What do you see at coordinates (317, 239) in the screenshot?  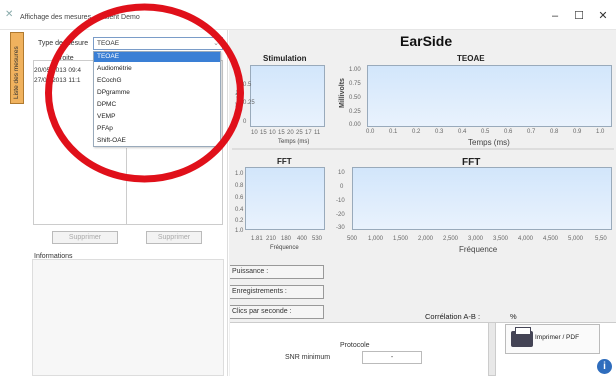 I see `fft-small-xtick: 530` at bounding box center [317, 239].